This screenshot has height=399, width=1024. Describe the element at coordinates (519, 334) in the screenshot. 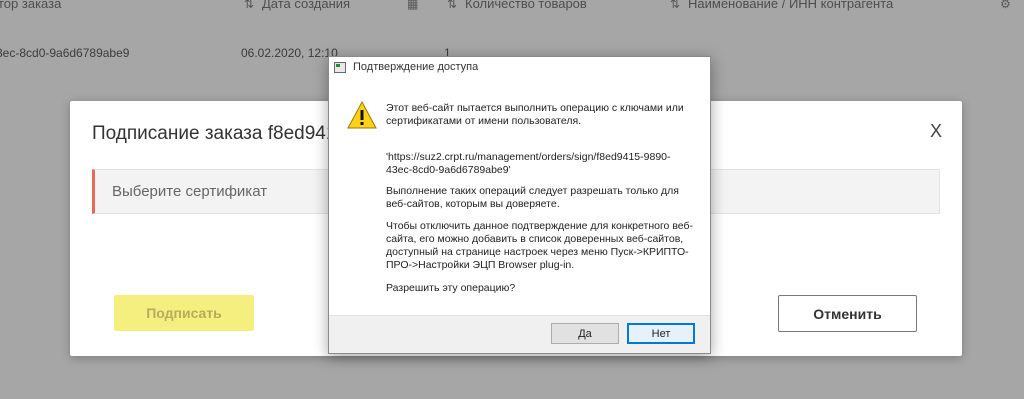

I see `dialog-footer: Да Нет` at that location.